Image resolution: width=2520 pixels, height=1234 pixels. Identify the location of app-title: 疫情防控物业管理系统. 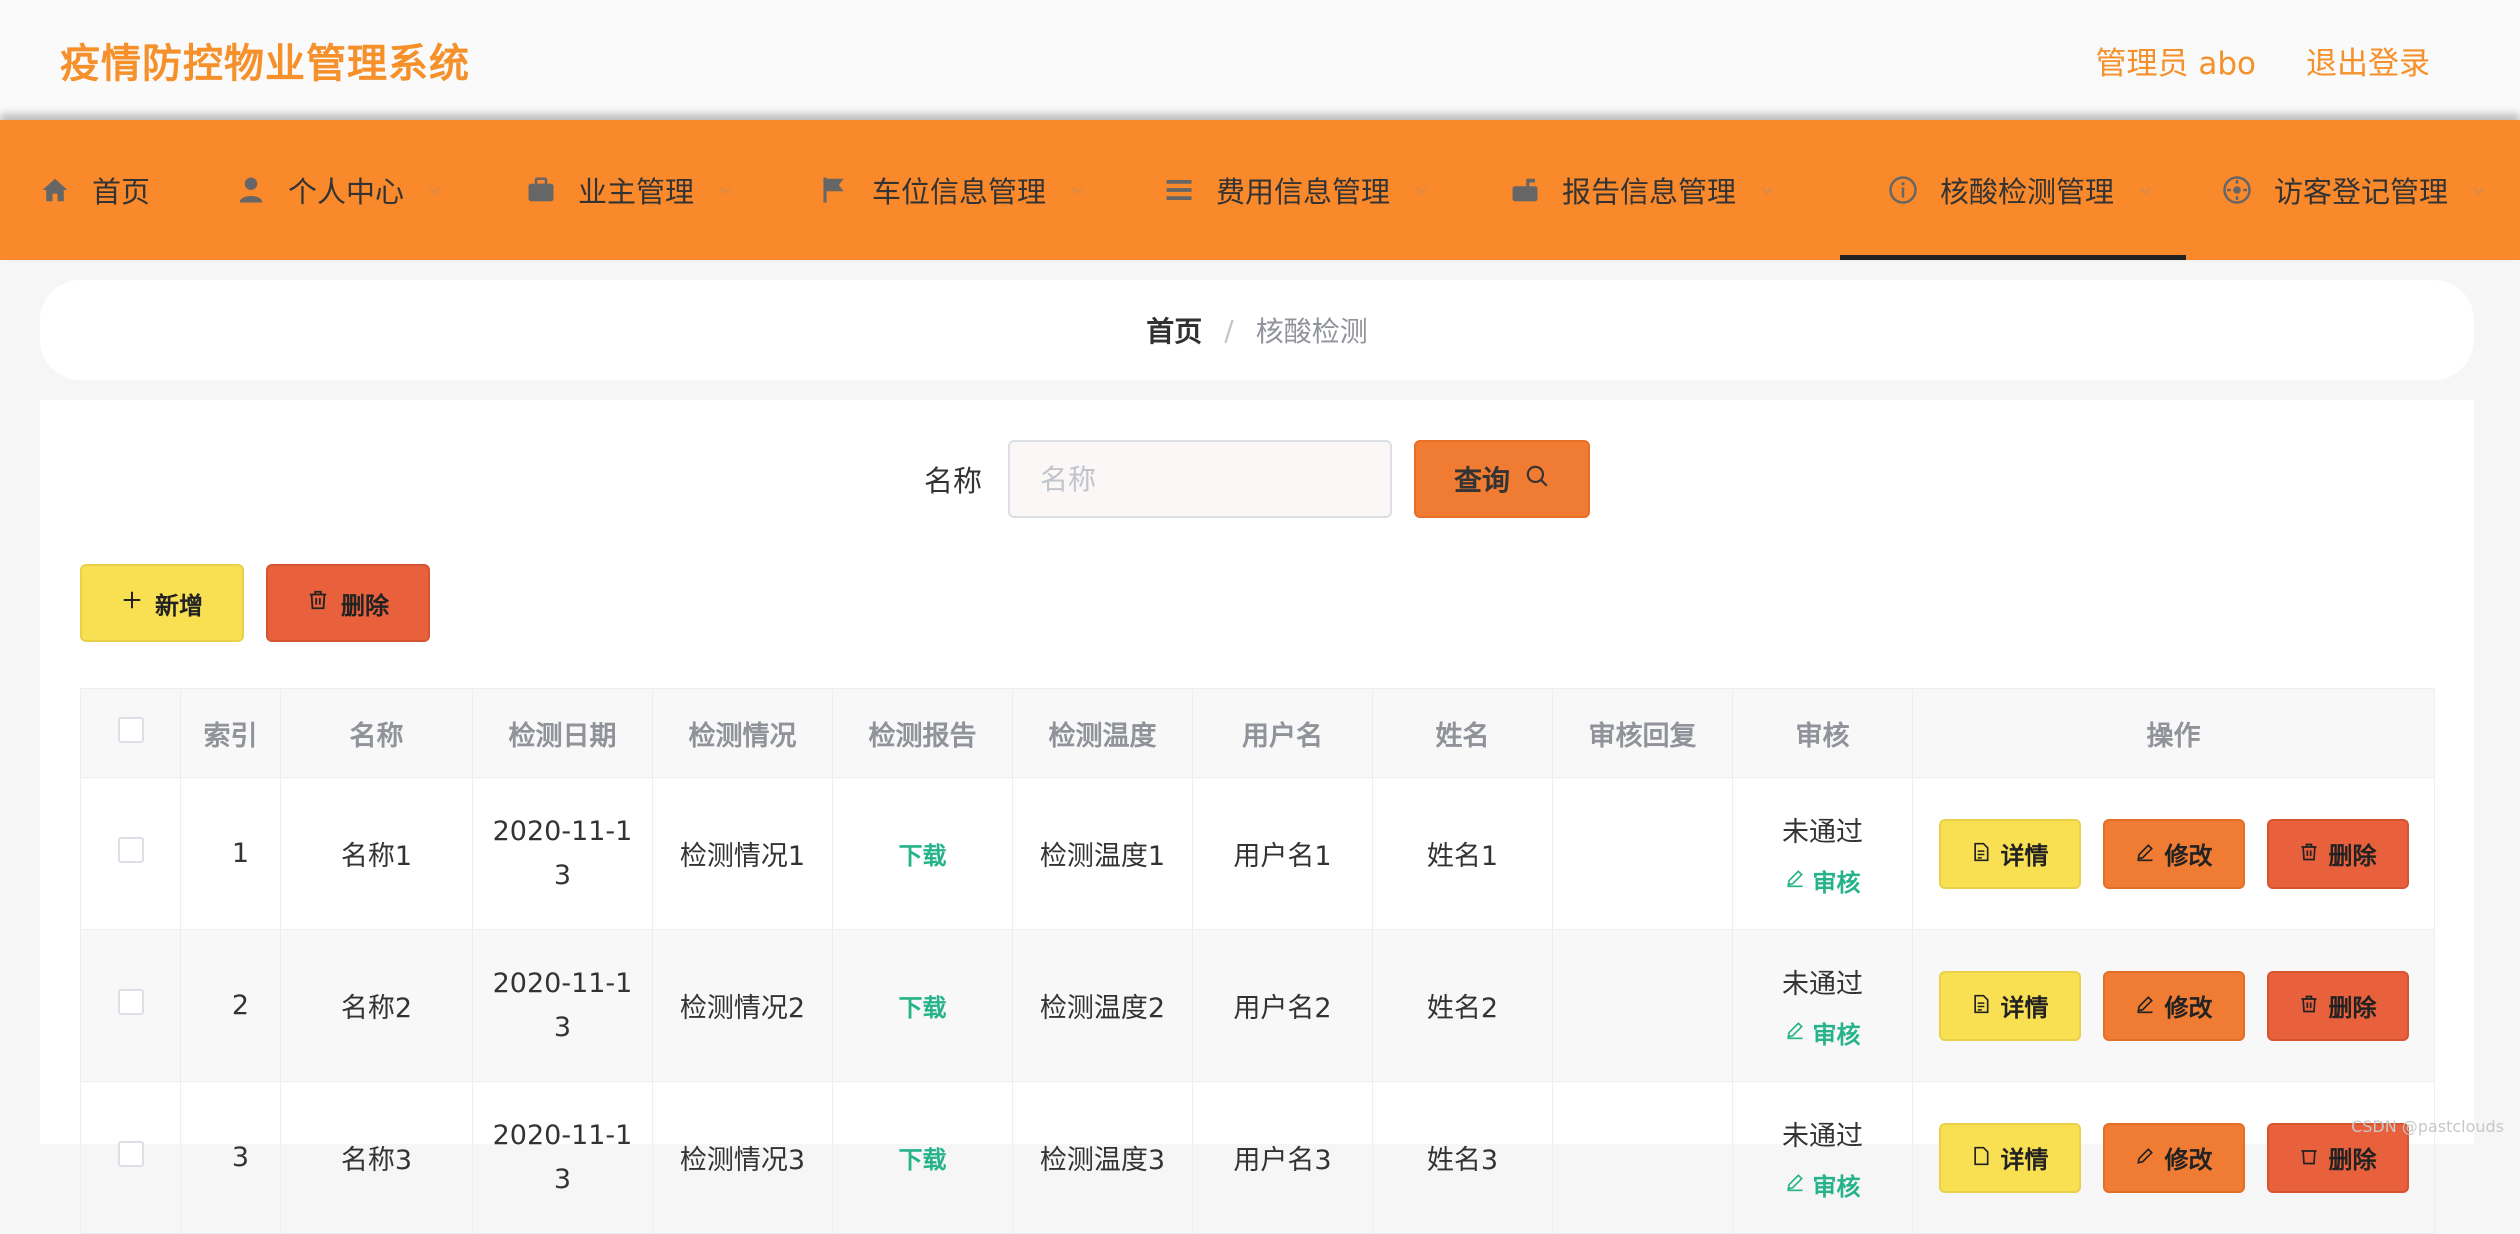
(265, 60).